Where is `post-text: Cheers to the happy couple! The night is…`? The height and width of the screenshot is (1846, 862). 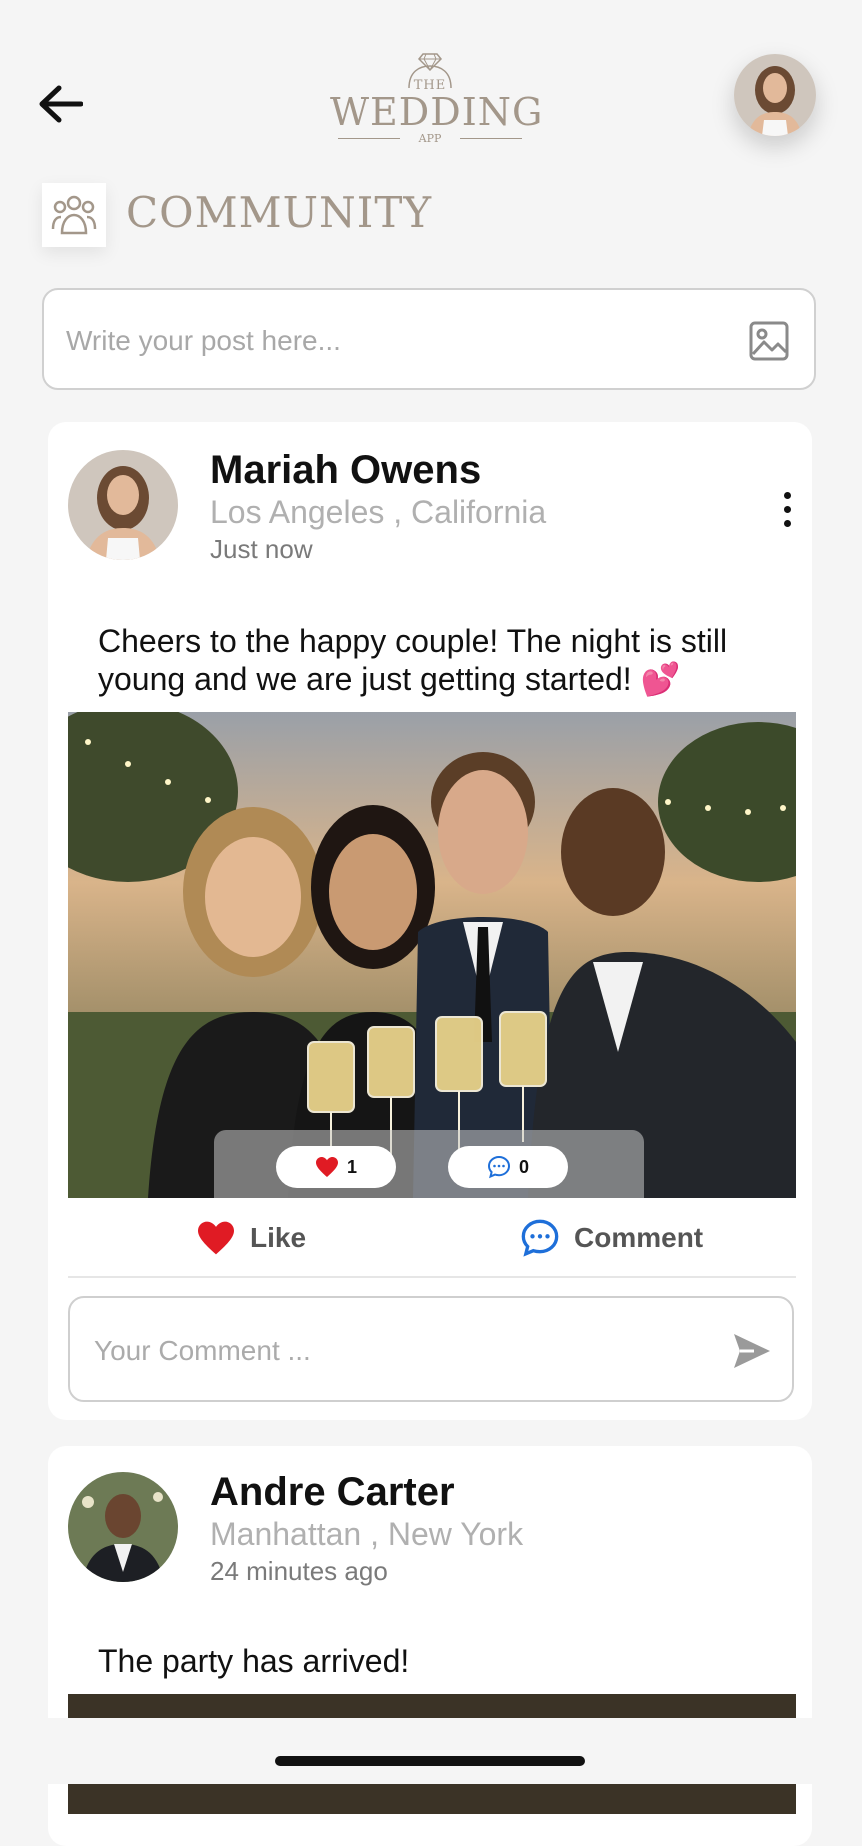
post-text: Cheers to the happy couple! The night is… is located at coordinates (413, 660).